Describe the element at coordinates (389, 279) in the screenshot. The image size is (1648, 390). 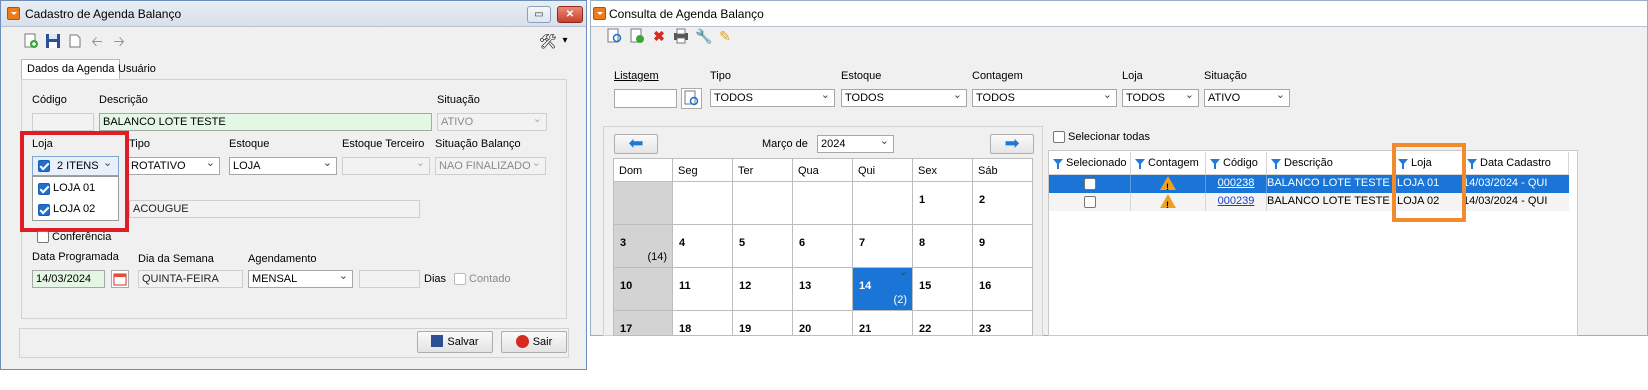
I see `dias-input` at that location.